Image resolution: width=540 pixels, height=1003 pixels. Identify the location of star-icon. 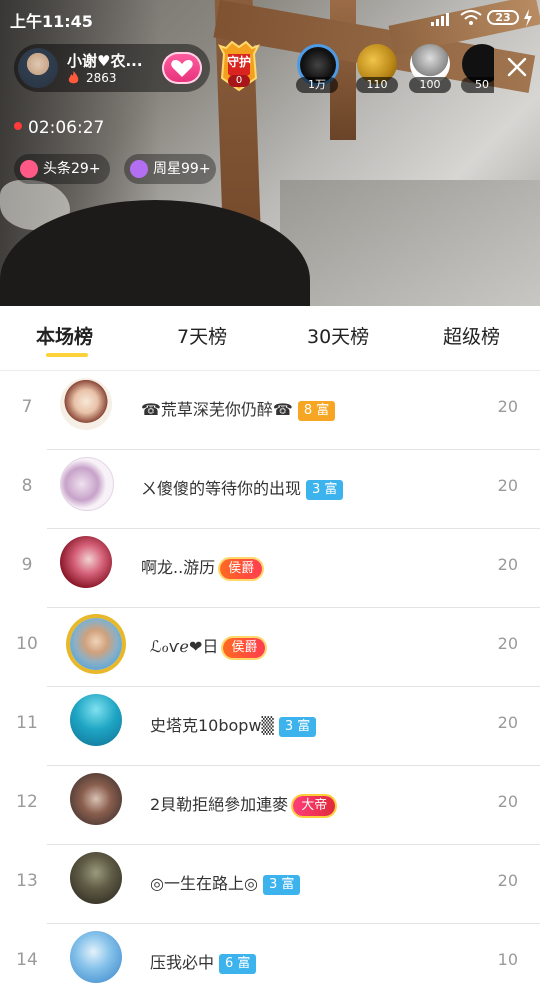
(139, 169).